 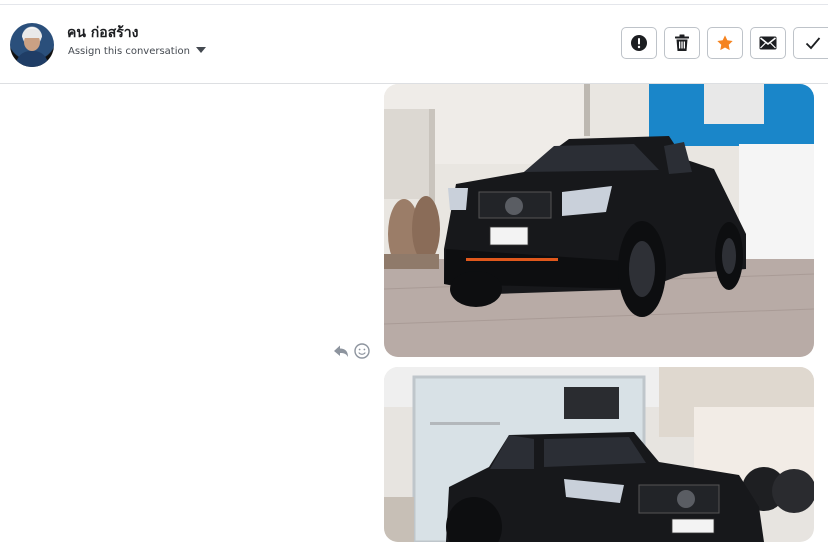 I want to click on envelope-icon, so click(x=768, y=43).